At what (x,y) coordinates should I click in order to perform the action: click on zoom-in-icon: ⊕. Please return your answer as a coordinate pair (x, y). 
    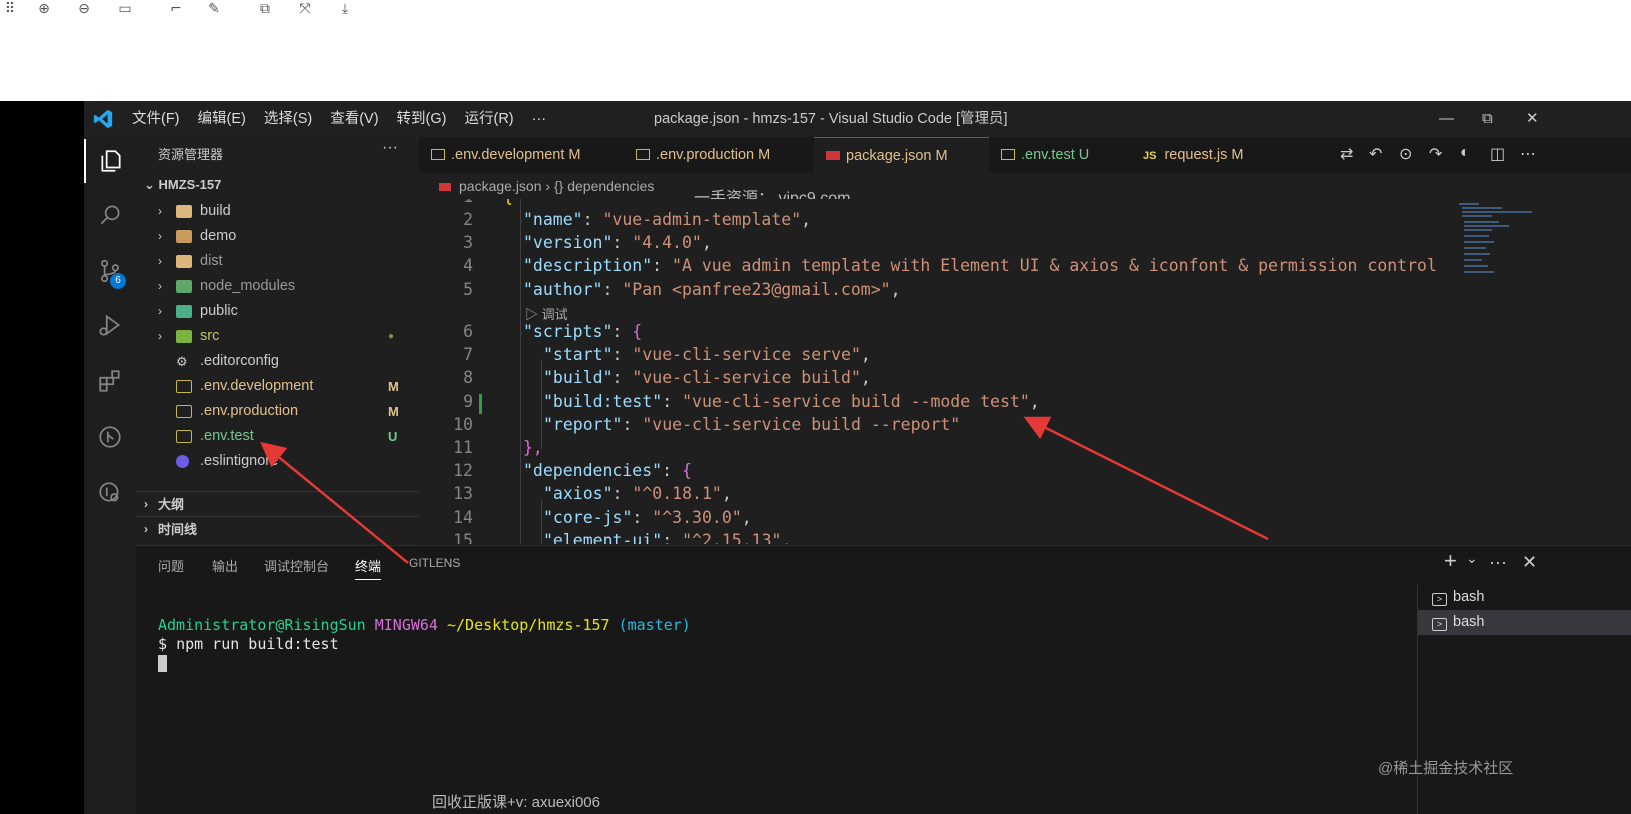
    Looking at the image, I should click on (44, 9).